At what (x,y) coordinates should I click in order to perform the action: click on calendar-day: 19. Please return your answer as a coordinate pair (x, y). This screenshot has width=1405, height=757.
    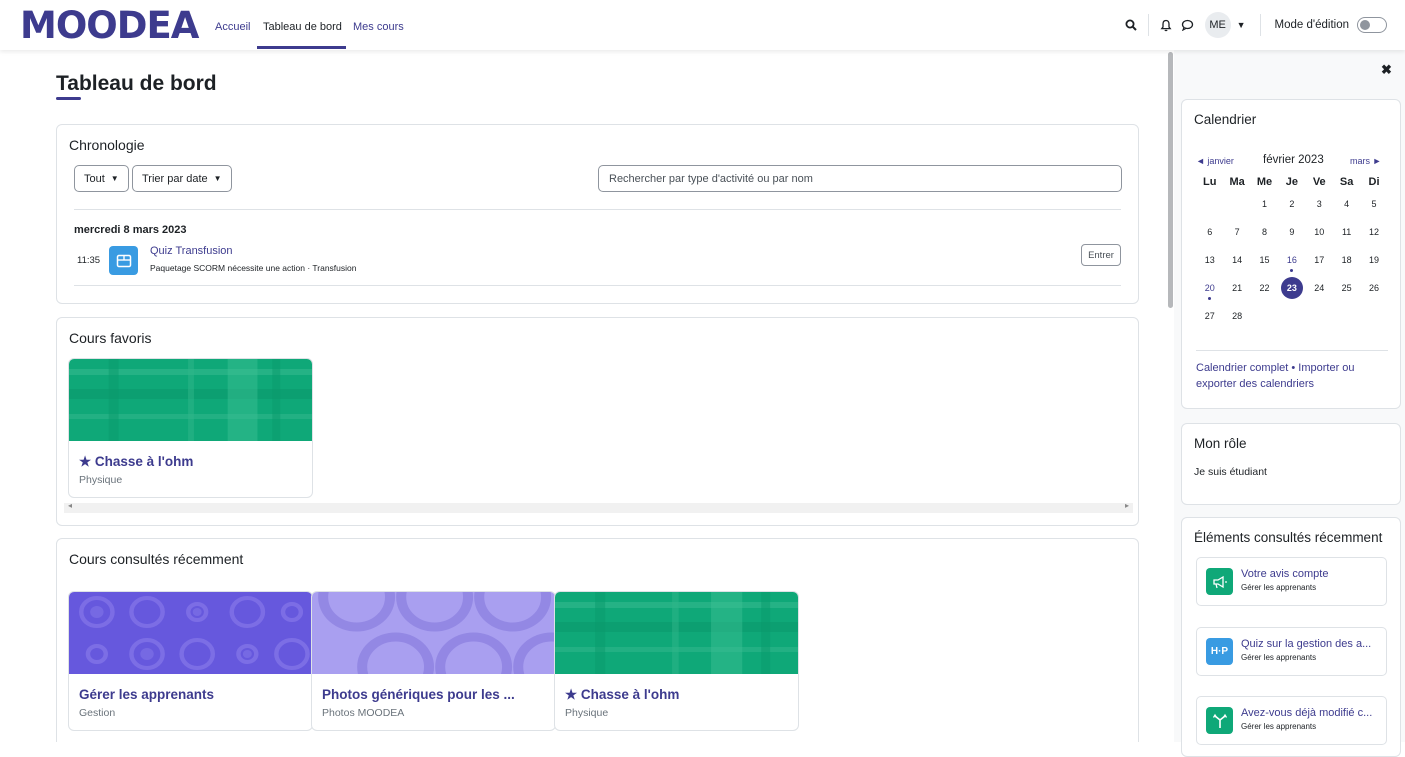
    Looking at the image, I should click on (1373, 258).